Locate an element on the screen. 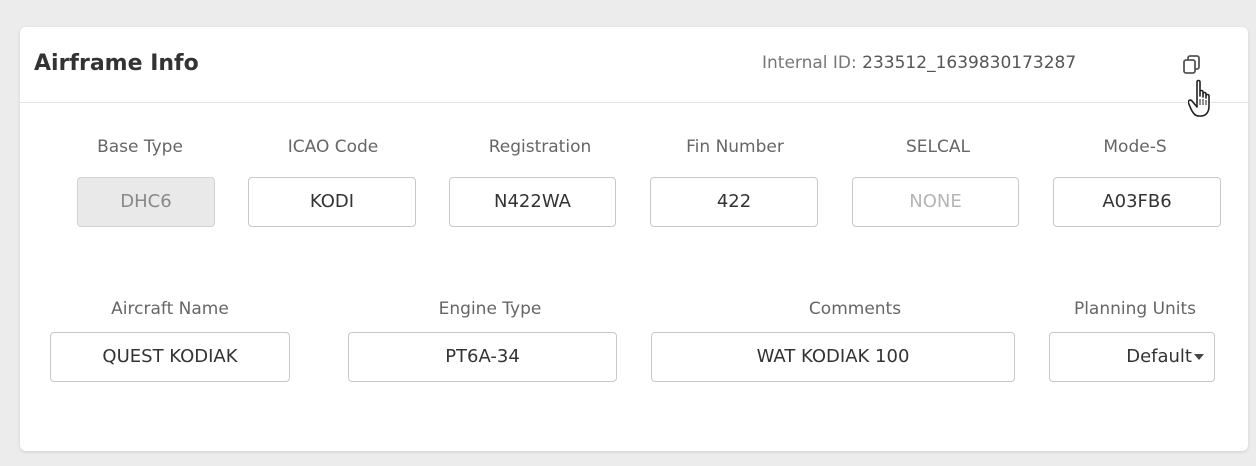 This screenshot has width=1256, height=466. field-comments: Comments is located at coordinates (855, 309).